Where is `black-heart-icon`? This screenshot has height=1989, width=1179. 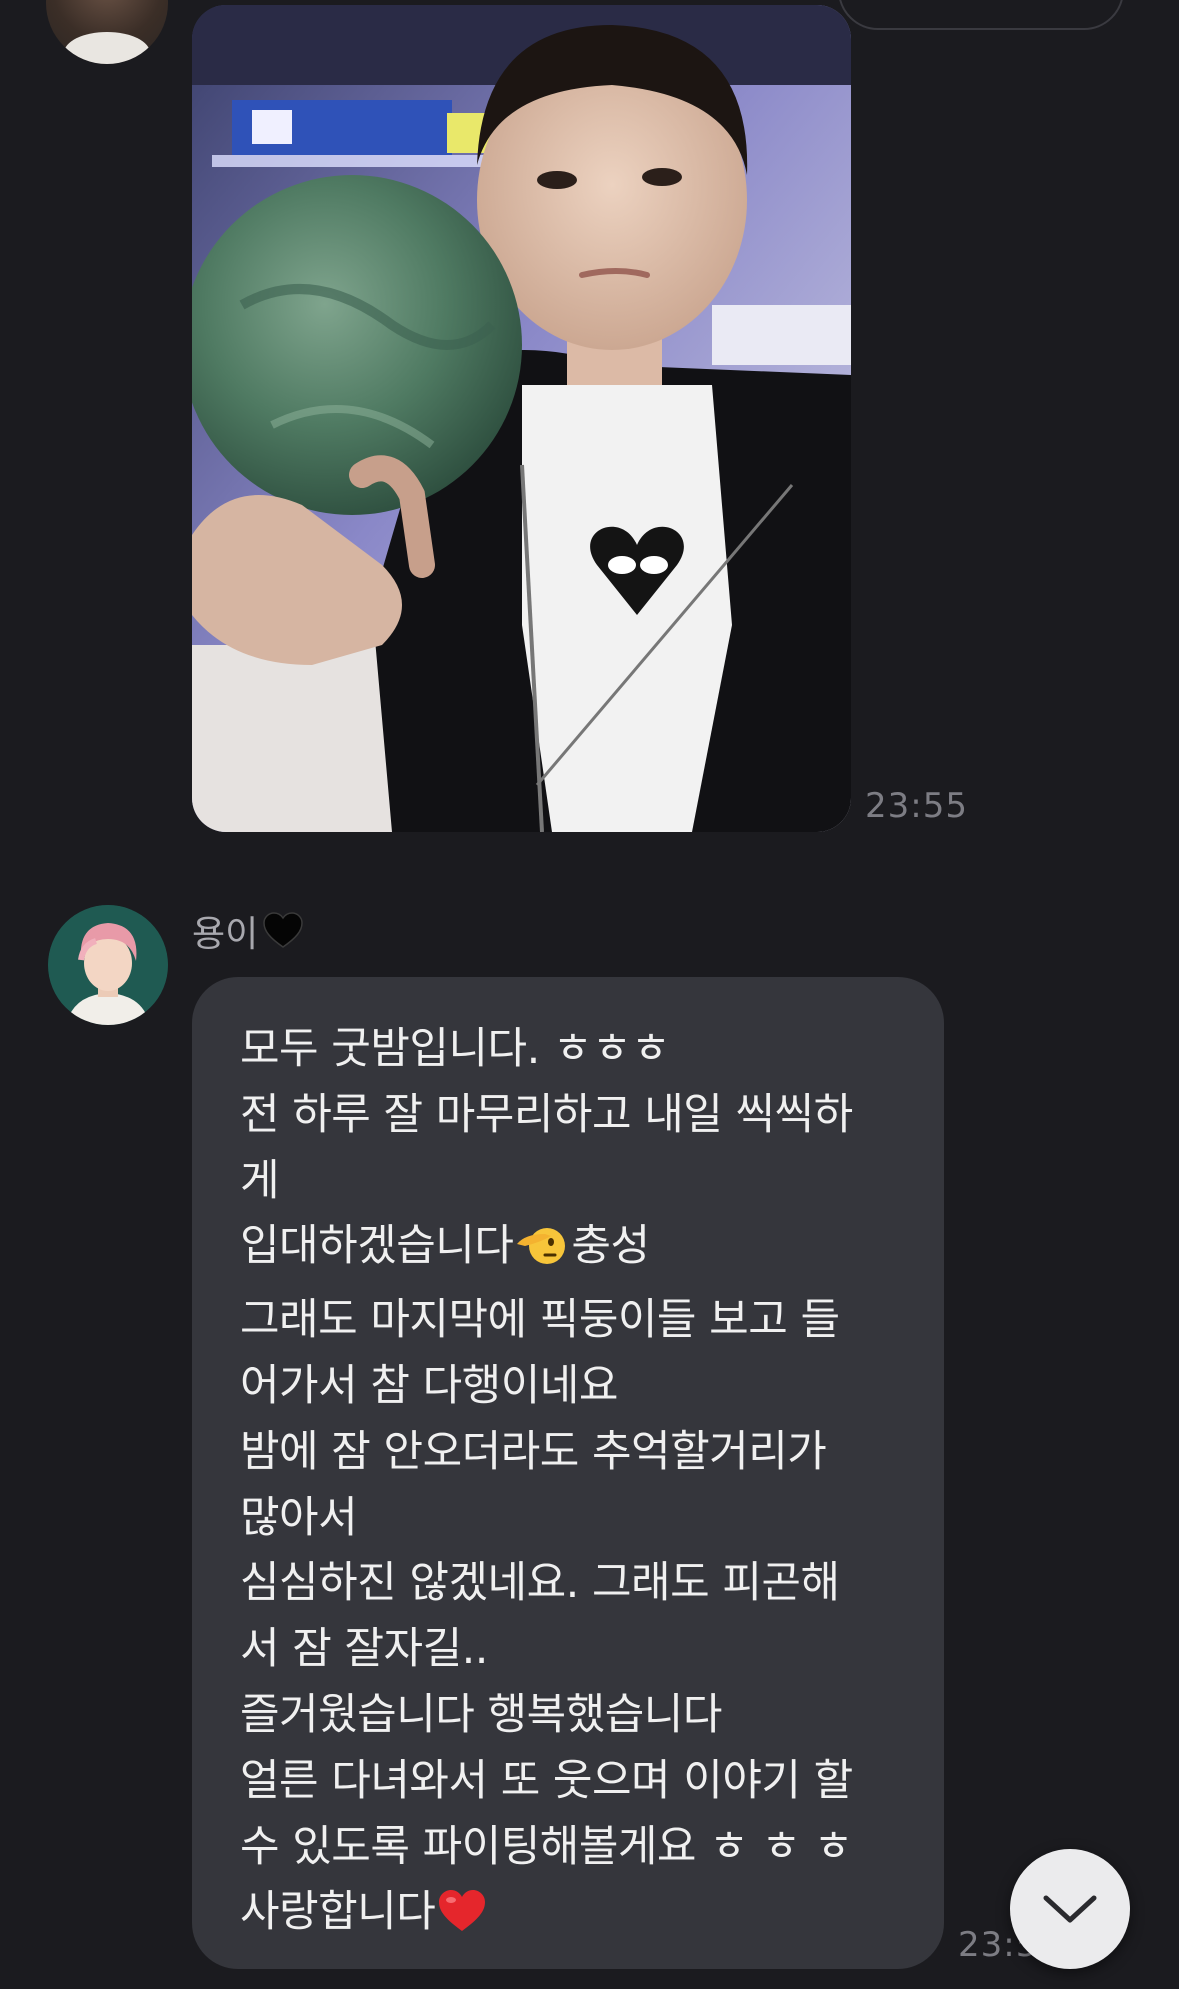
black-heart-icon is located at coordinates (283, 931).